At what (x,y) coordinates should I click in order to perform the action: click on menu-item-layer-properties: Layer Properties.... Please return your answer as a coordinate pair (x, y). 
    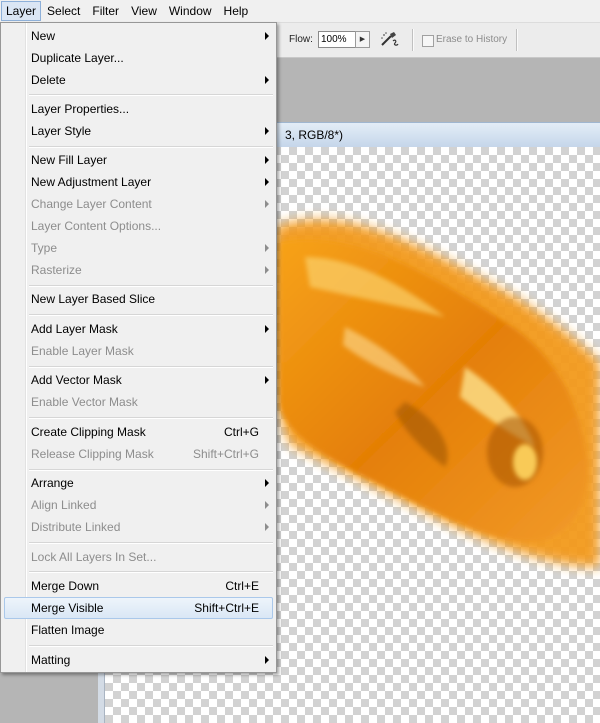
    Looking at the image, I should click on (138, 109).